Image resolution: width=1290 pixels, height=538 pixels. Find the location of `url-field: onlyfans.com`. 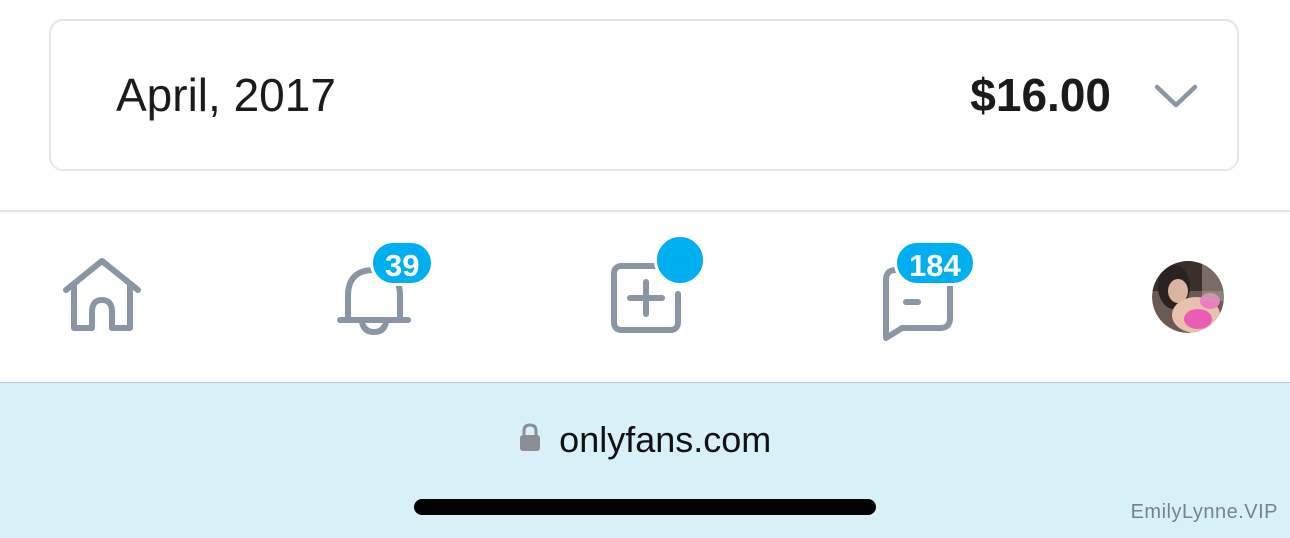

url-field: onlyfans.com is located at coordinates (645, 440).